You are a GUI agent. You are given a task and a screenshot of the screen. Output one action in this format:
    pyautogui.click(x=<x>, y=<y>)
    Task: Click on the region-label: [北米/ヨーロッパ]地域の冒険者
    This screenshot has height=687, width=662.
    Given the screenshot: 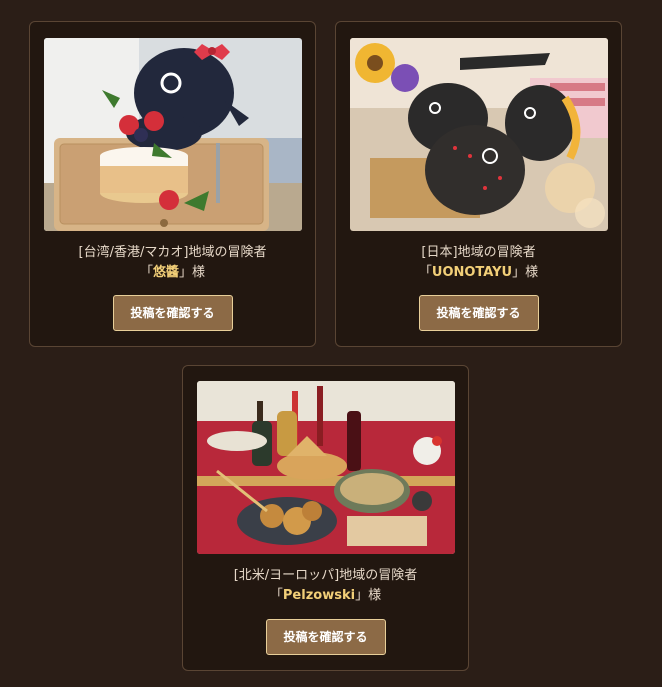 What is the action you would take?
    pyautogui.click(x=325, y=575)
    